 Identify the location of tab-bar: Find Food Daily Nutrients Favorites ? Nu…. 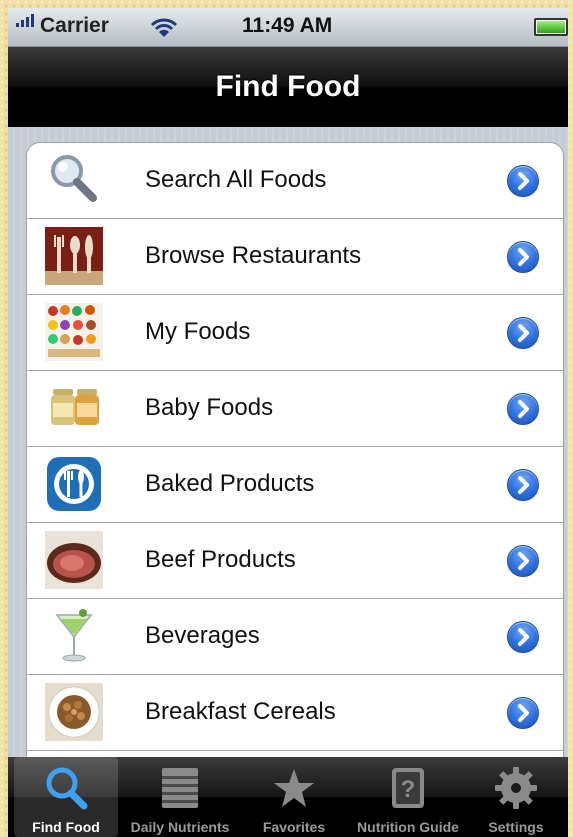
(288, 797).